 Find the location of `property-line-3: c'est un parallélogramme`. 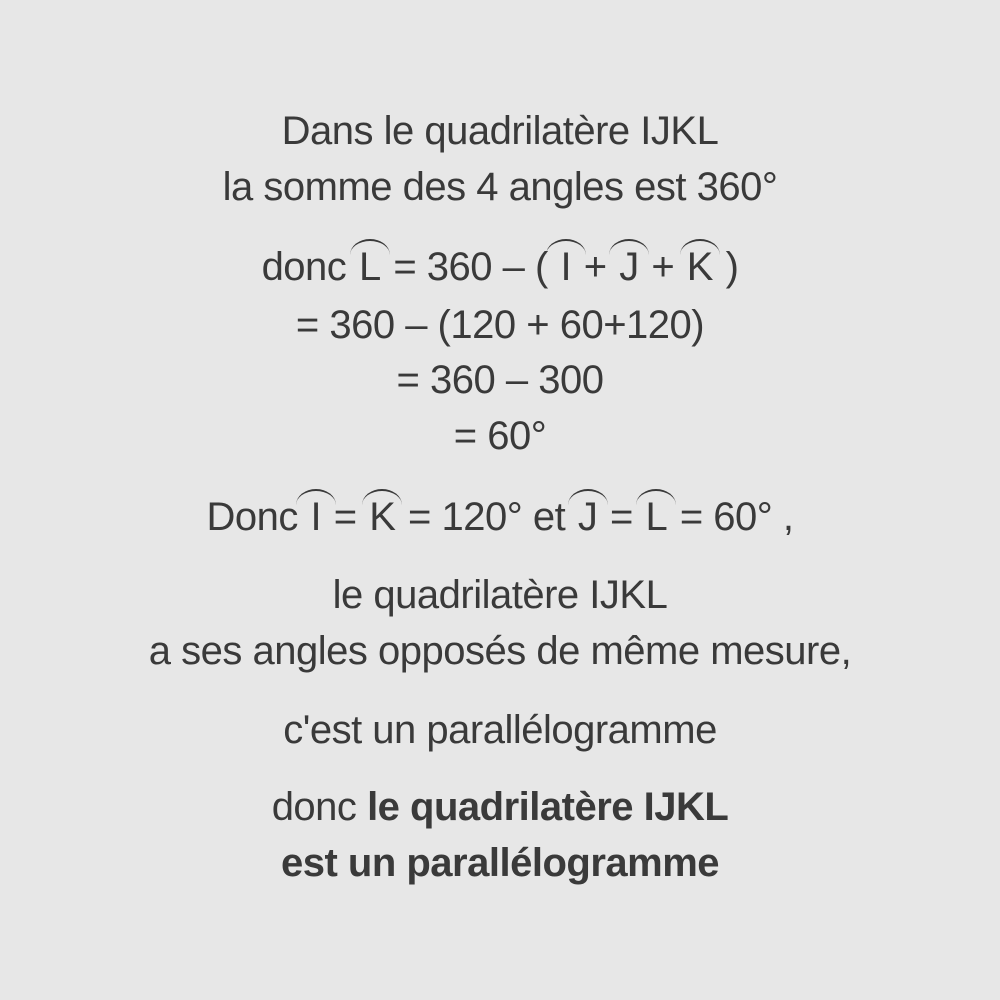

property-line-3: c'est un parallélogramme is located at coordinates (500, 730).